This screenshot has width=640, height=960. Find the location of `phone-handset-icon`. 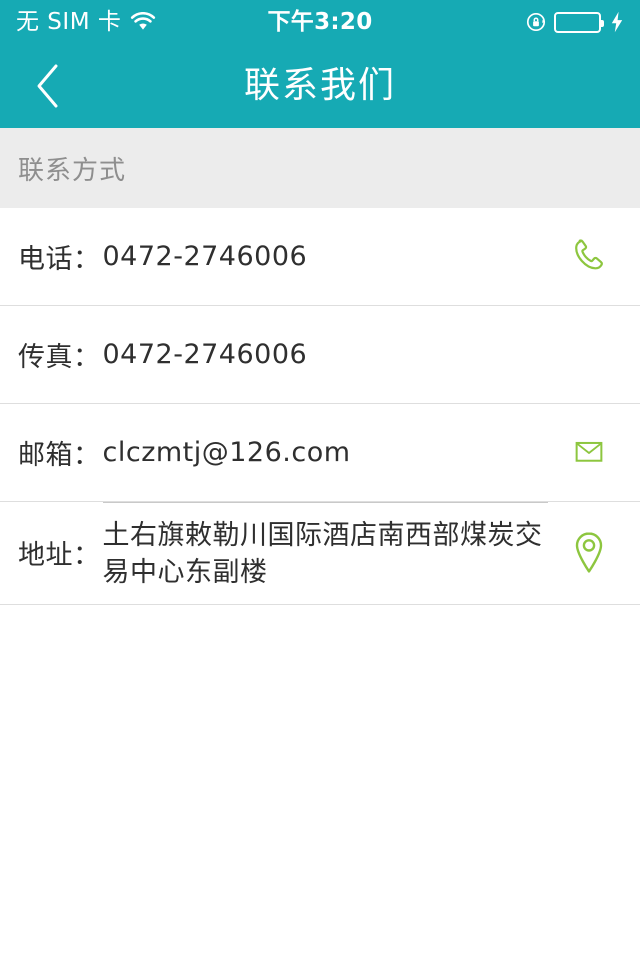

phone-handset-icon is located at coordinates (589, 257).